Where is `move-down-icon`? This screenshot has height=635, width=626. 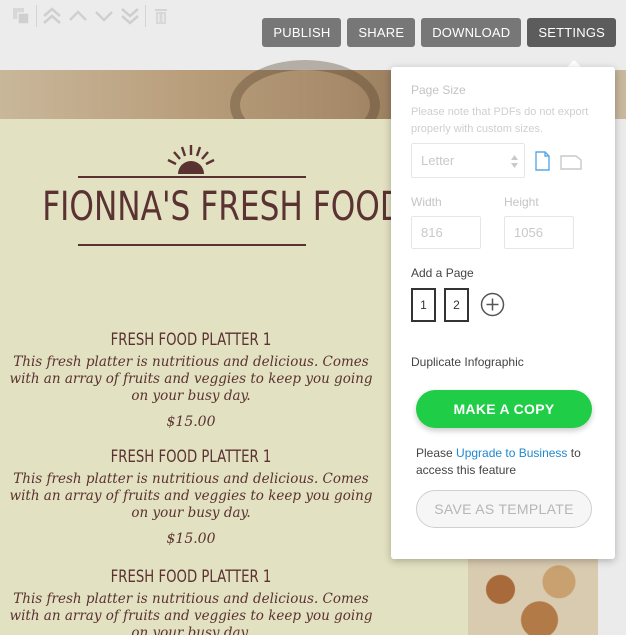 move-down-icon is located at coordinates (104, 16).